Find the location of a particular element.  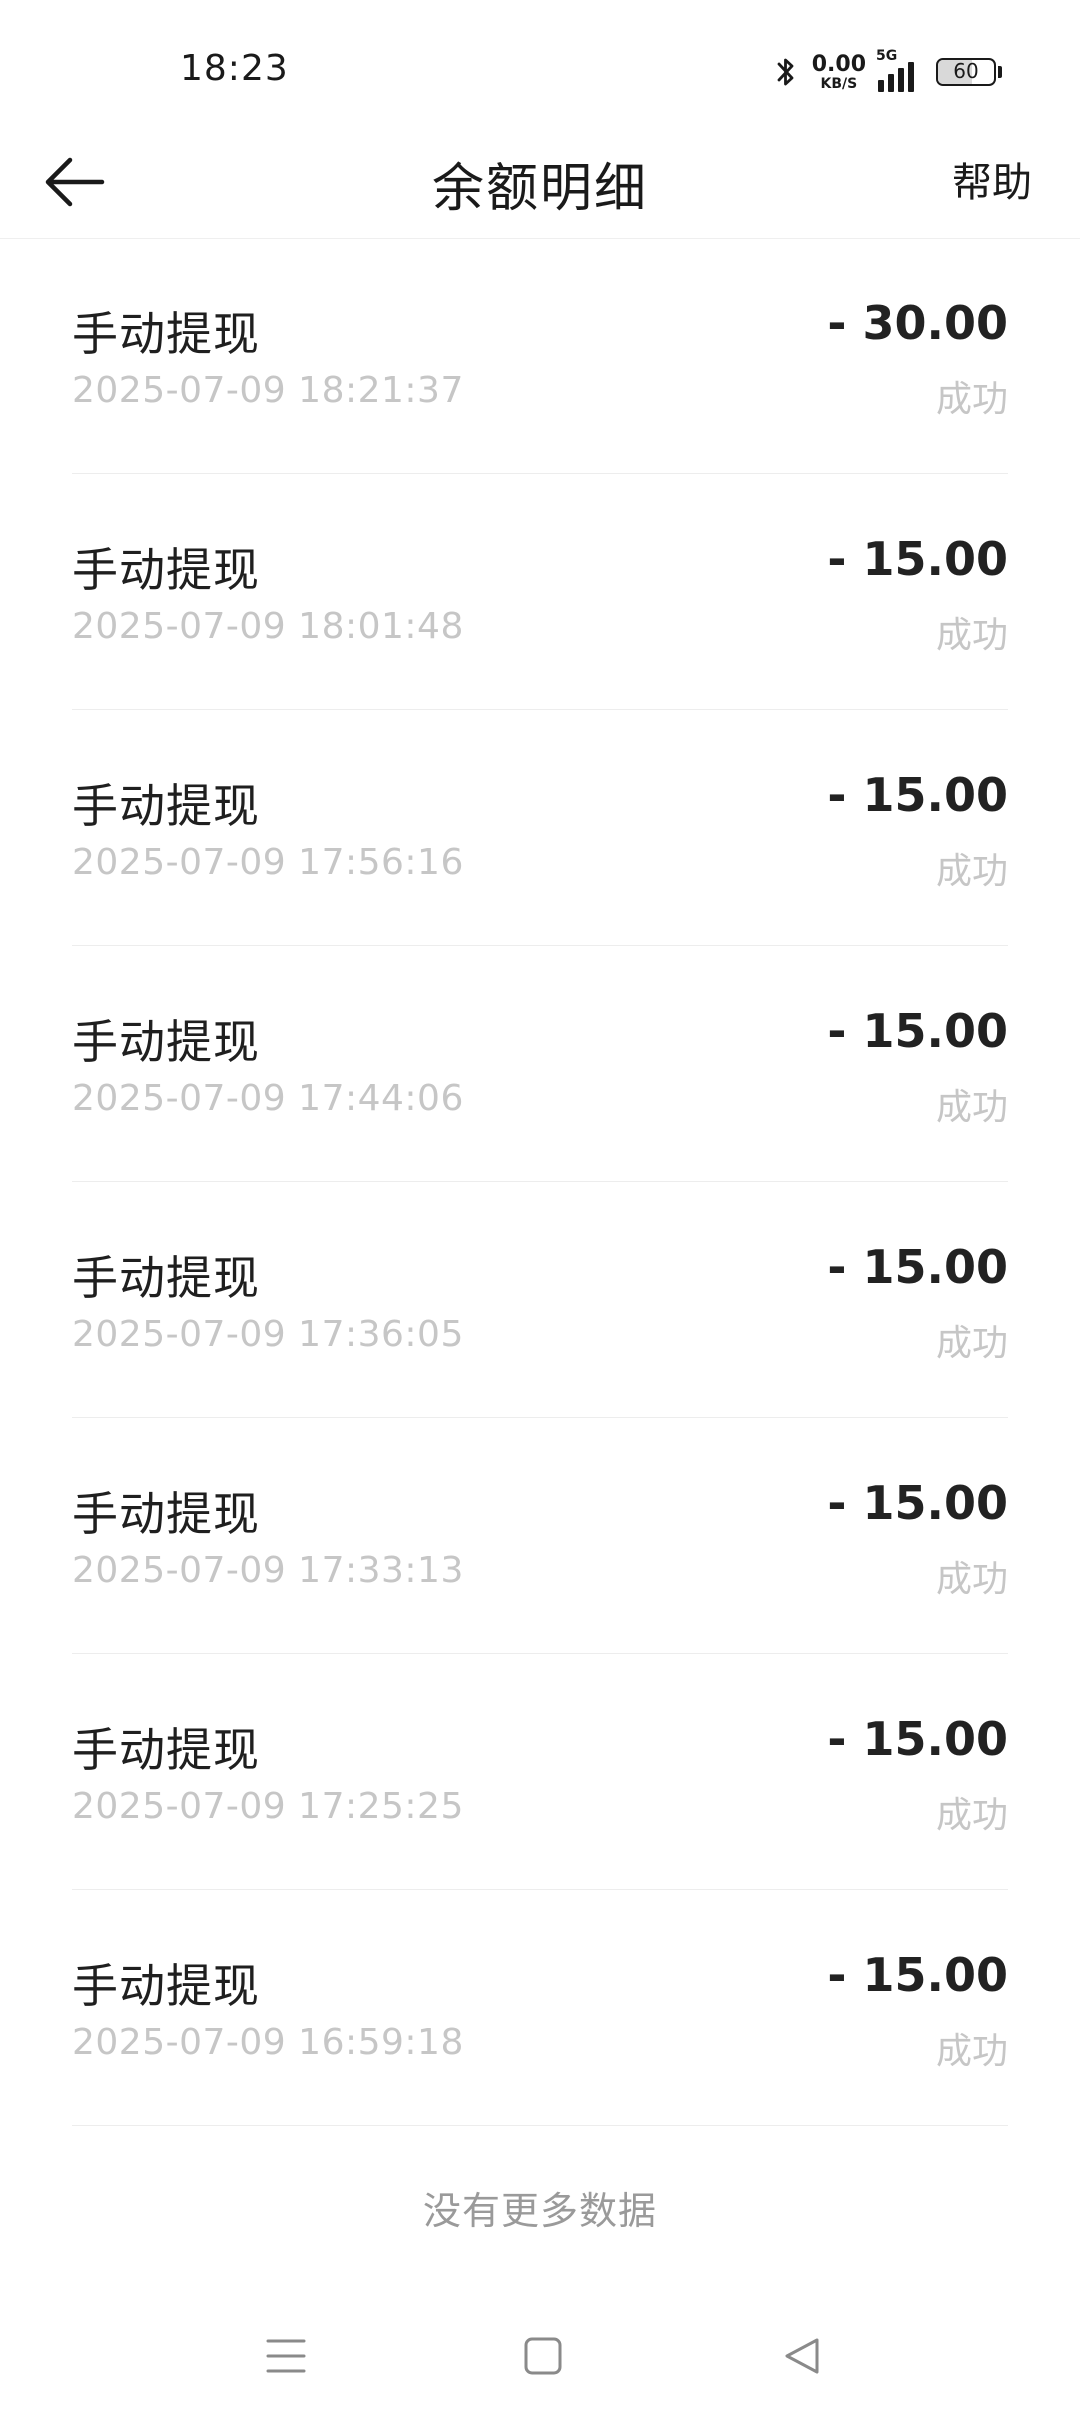

transaction-time: 2025-07-09 17:33:13 is located at coordinates (268, 1570).